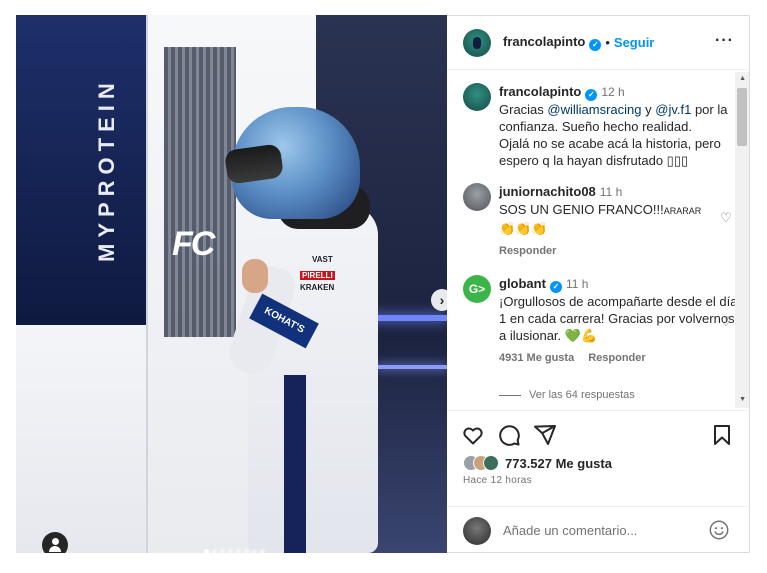  Describe the element at coordinates (742, 78) in the screenshot. I see `scroll-up-arrow: ▲` at that location.